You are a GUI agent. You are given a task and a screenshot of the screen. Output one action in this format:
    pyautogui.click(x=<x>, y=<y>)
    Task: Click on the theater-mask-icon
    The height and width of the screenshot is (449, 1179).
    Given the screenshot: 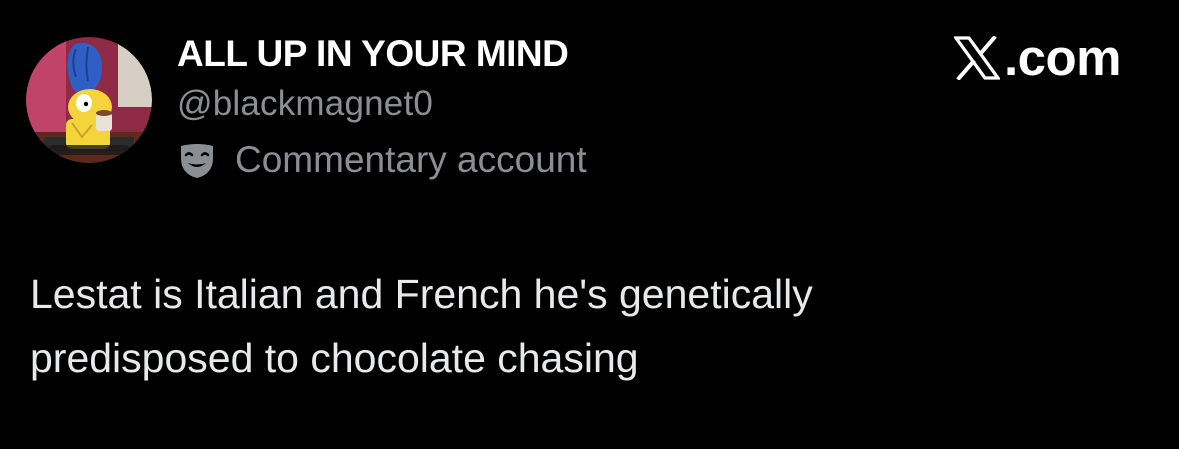 What is the action you would take?
    pyautogui.click(x=197, y=161)
    